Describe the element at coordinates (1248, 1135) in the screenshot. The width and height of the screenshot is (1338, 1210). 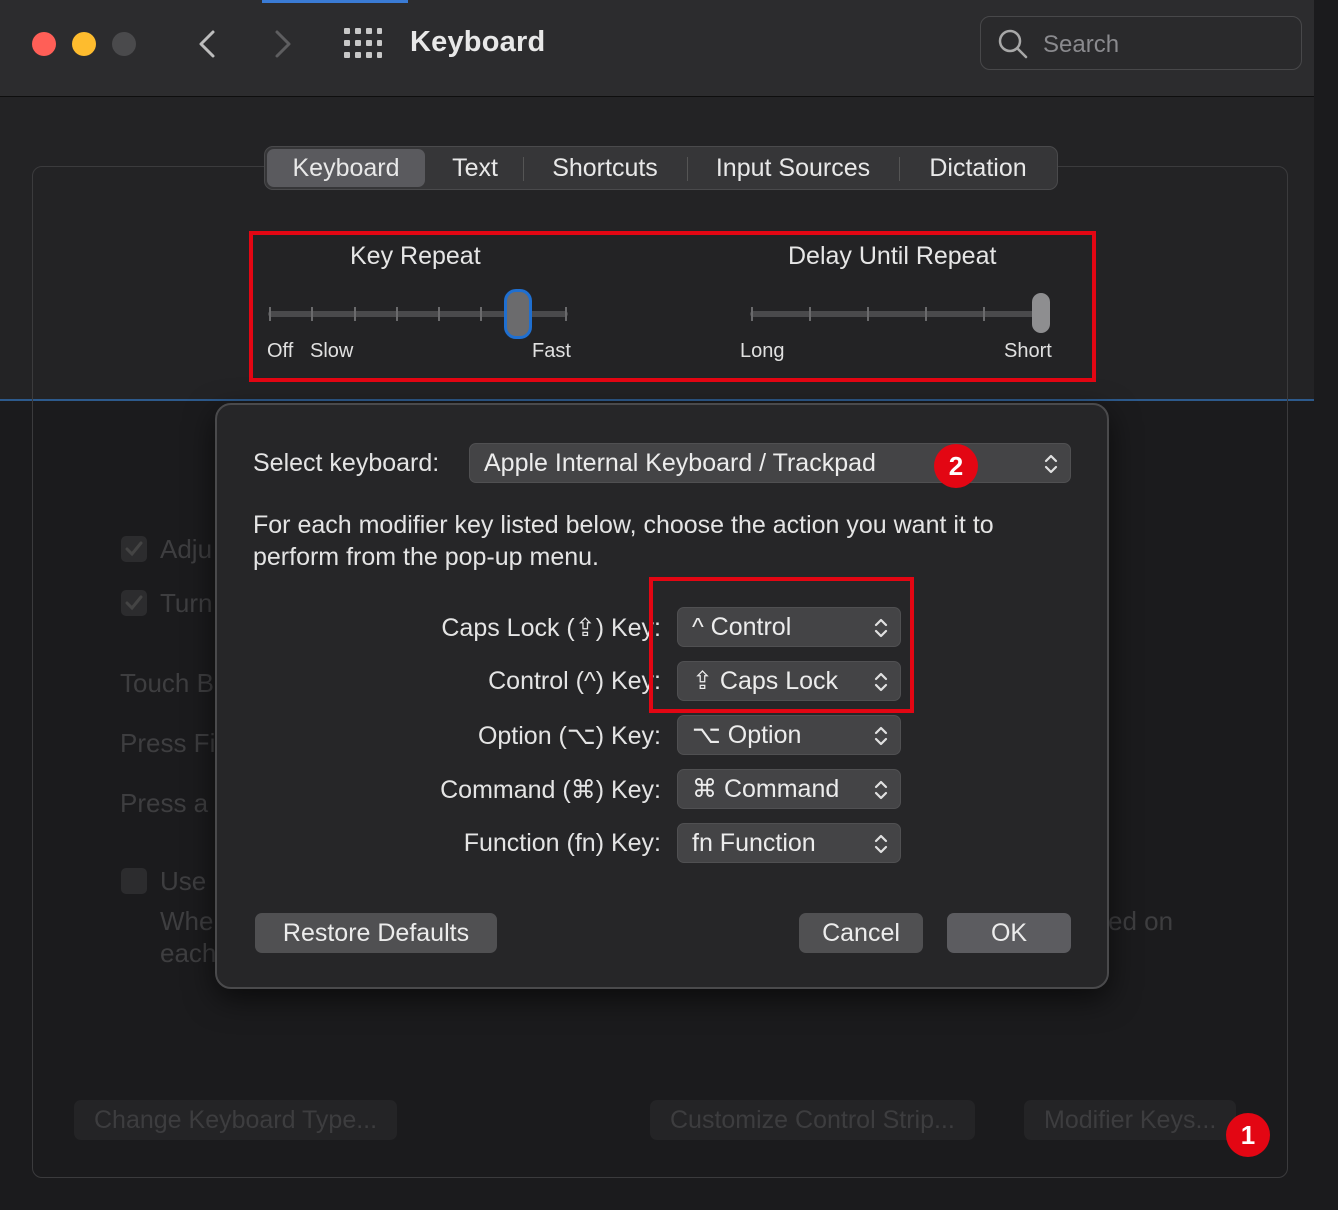
I see `annotation-badge-1: 1` at that location.